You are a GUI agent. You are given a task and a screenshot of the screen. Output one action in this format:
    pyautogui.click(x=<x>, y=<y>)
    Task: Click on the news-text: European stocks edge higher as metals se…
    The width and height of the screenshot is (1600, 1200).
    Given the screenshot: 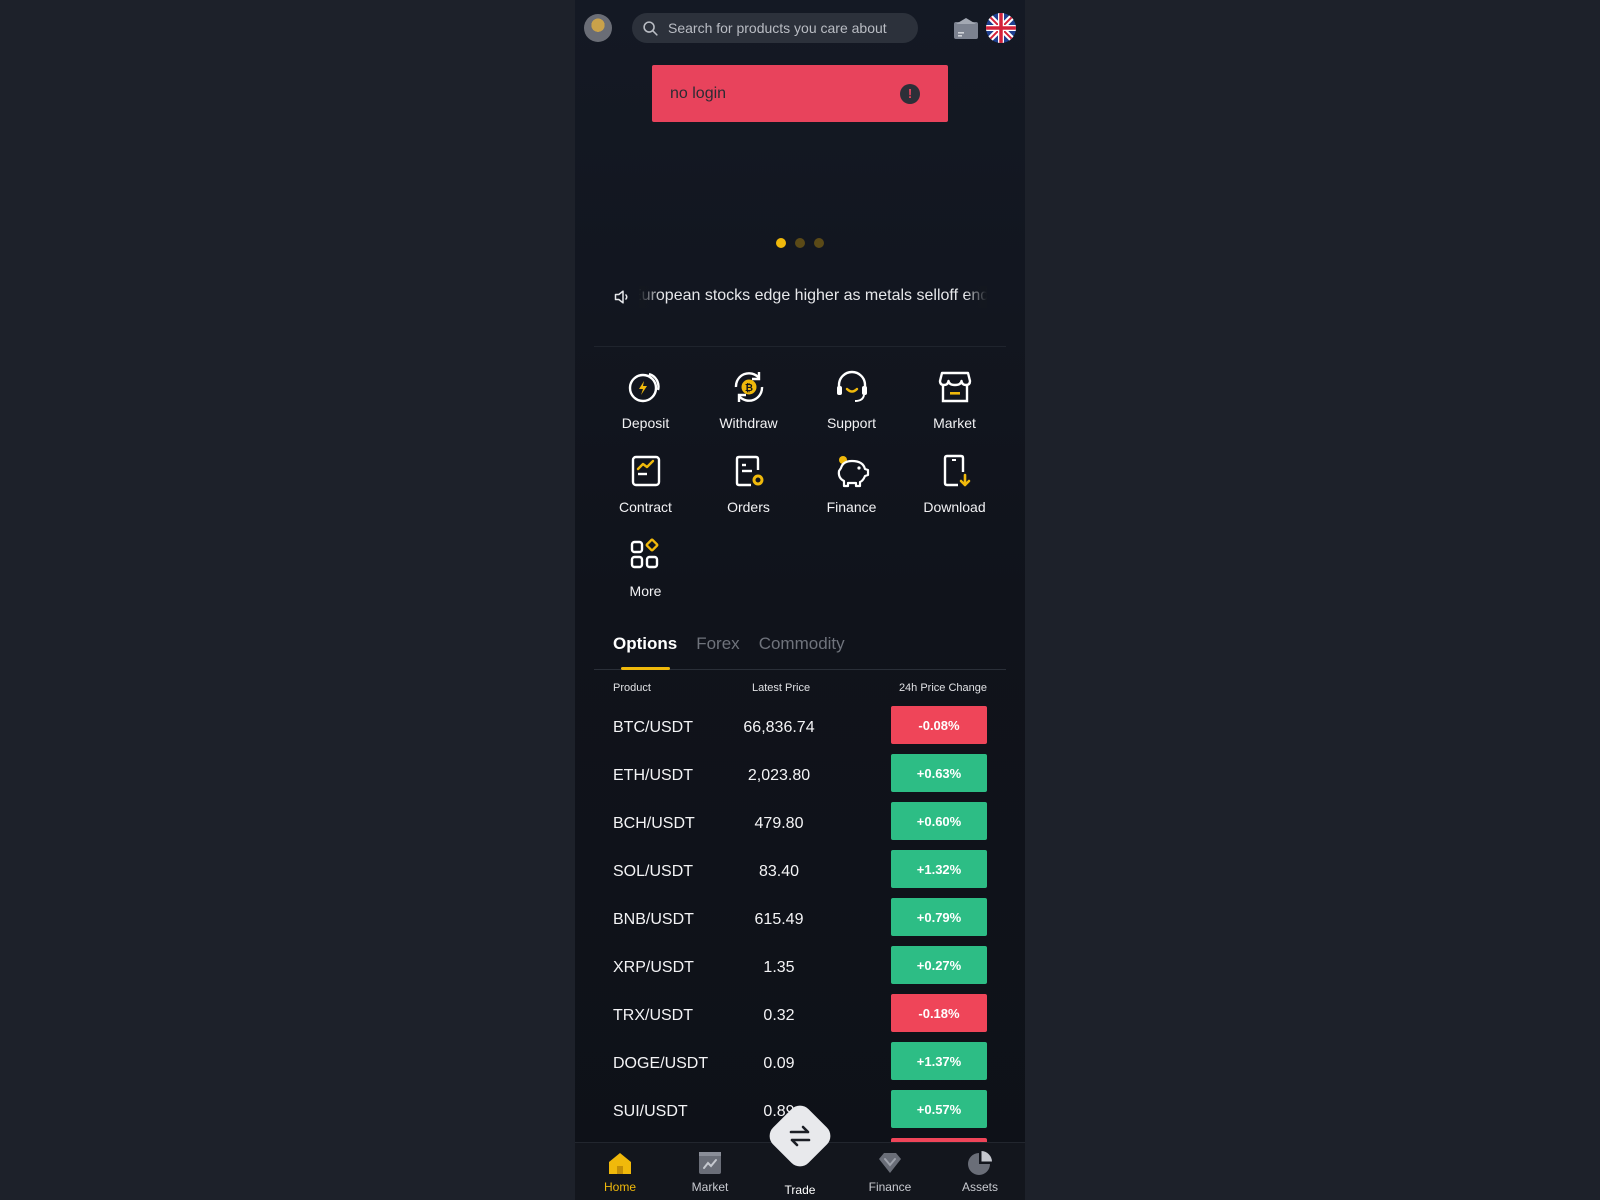 What is the action you would take?
    pyautogui.click(x=813, y=295)
    